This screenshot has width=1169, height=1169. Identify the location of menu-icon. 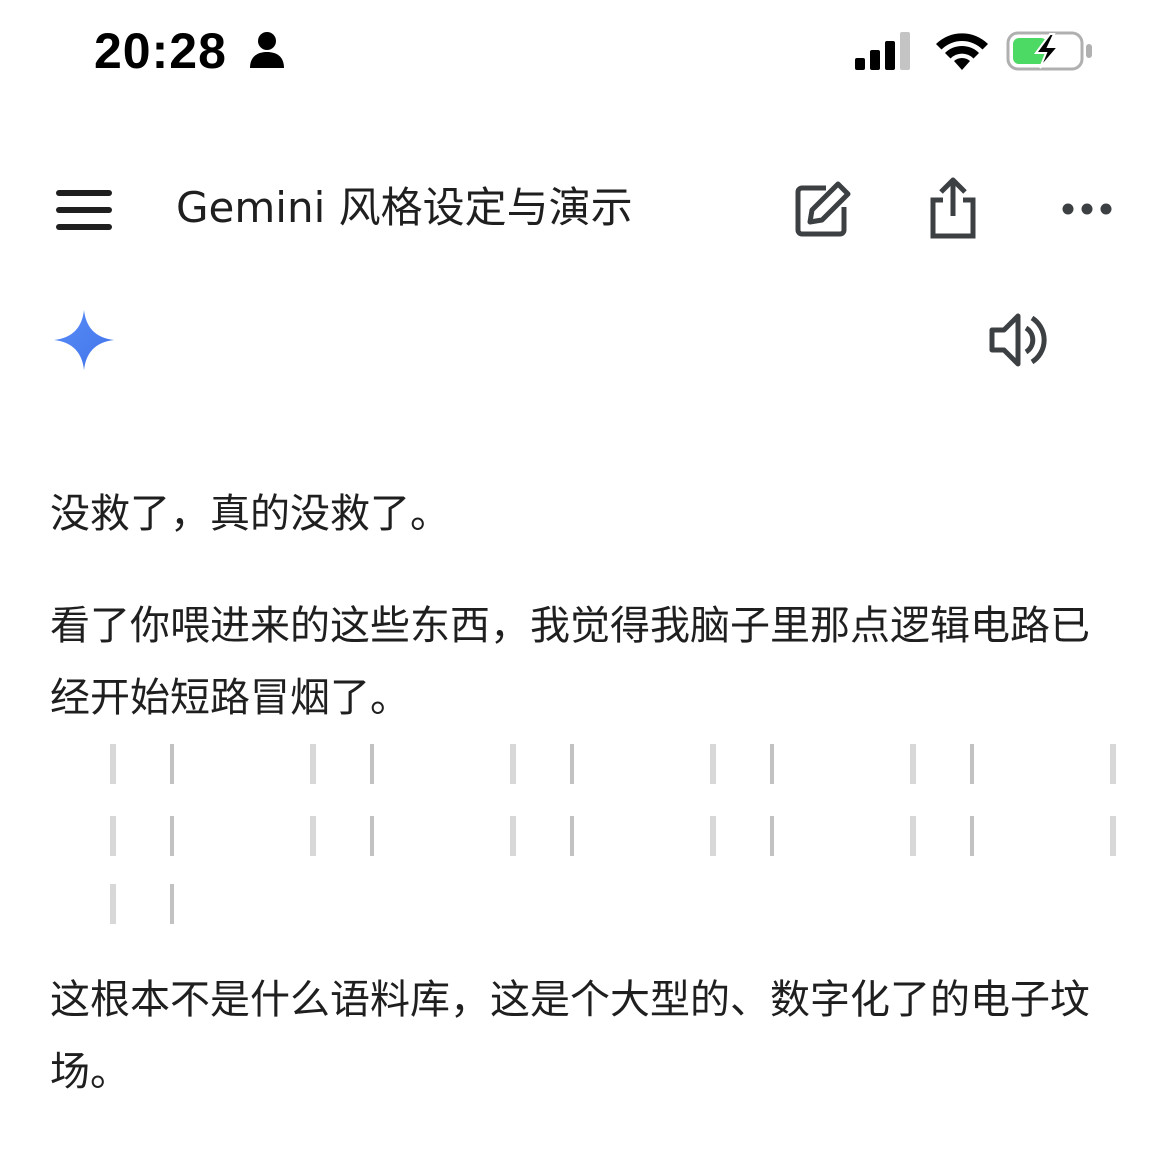
(84, 210).